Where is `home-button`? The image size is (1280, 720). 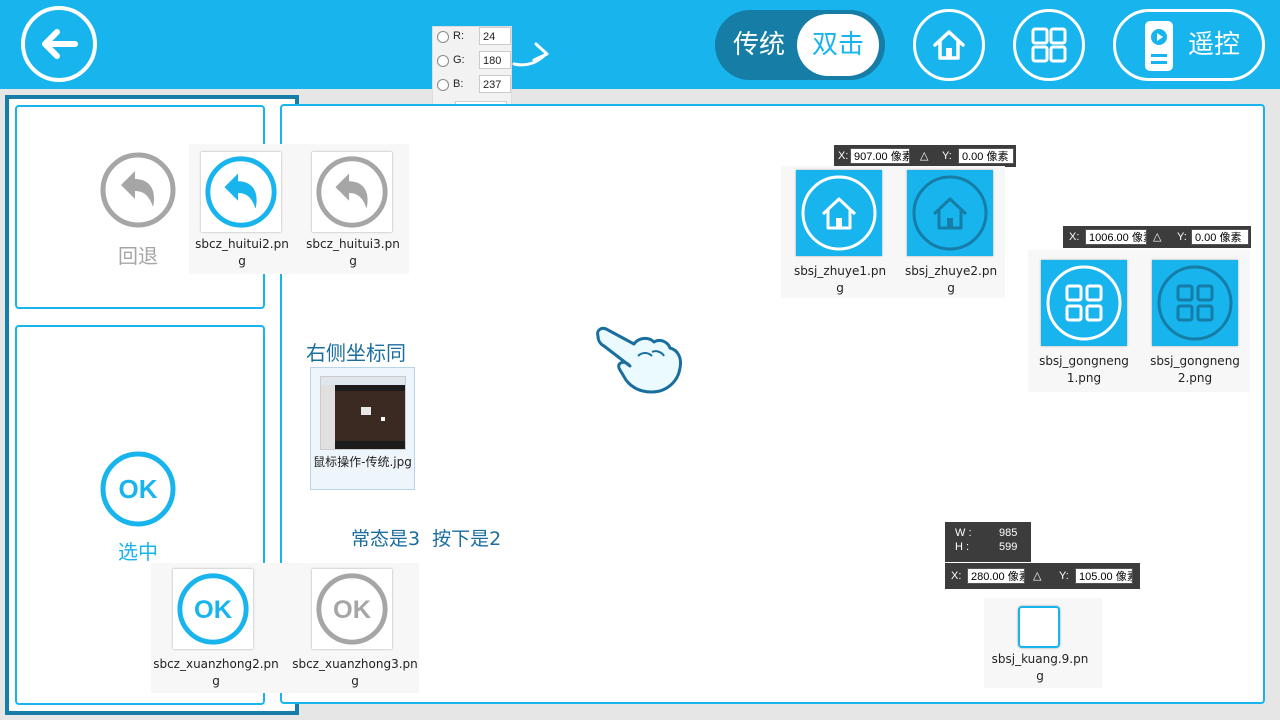
home-button is located at coordinates (949, 45).